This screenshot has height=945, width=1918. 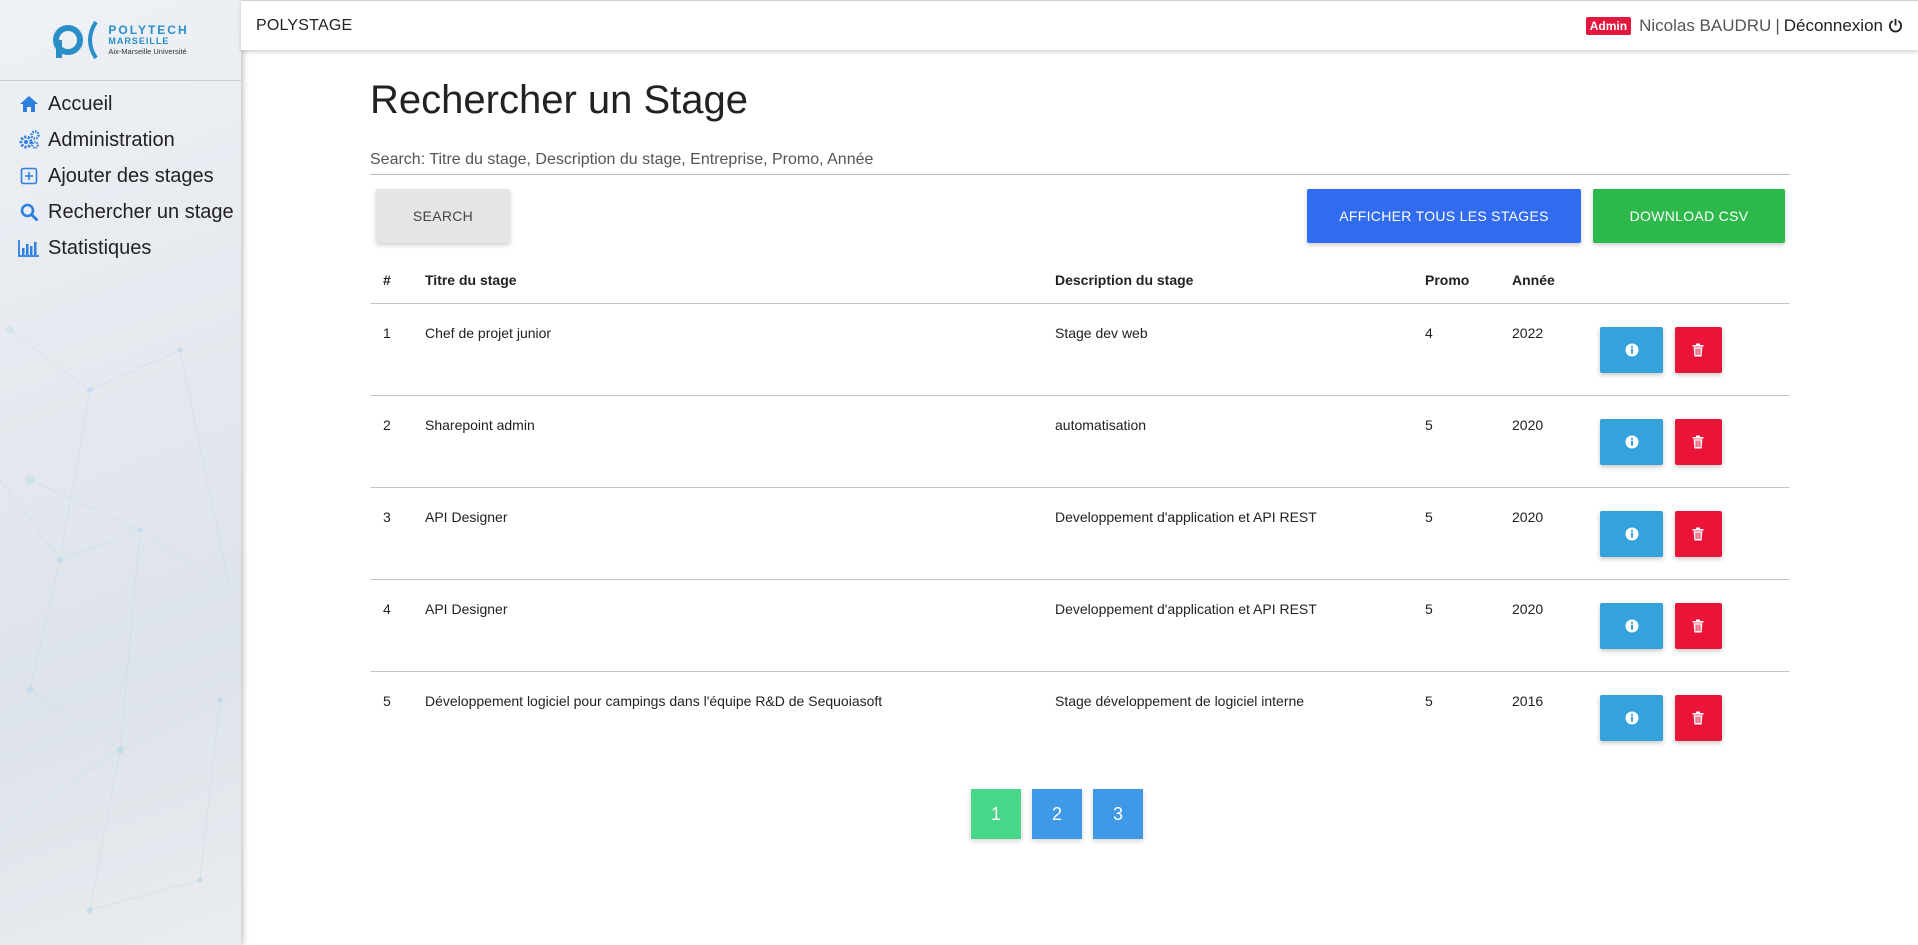 I want to click on sidebar-item-administration: Administration, so click(x=120, y=140).